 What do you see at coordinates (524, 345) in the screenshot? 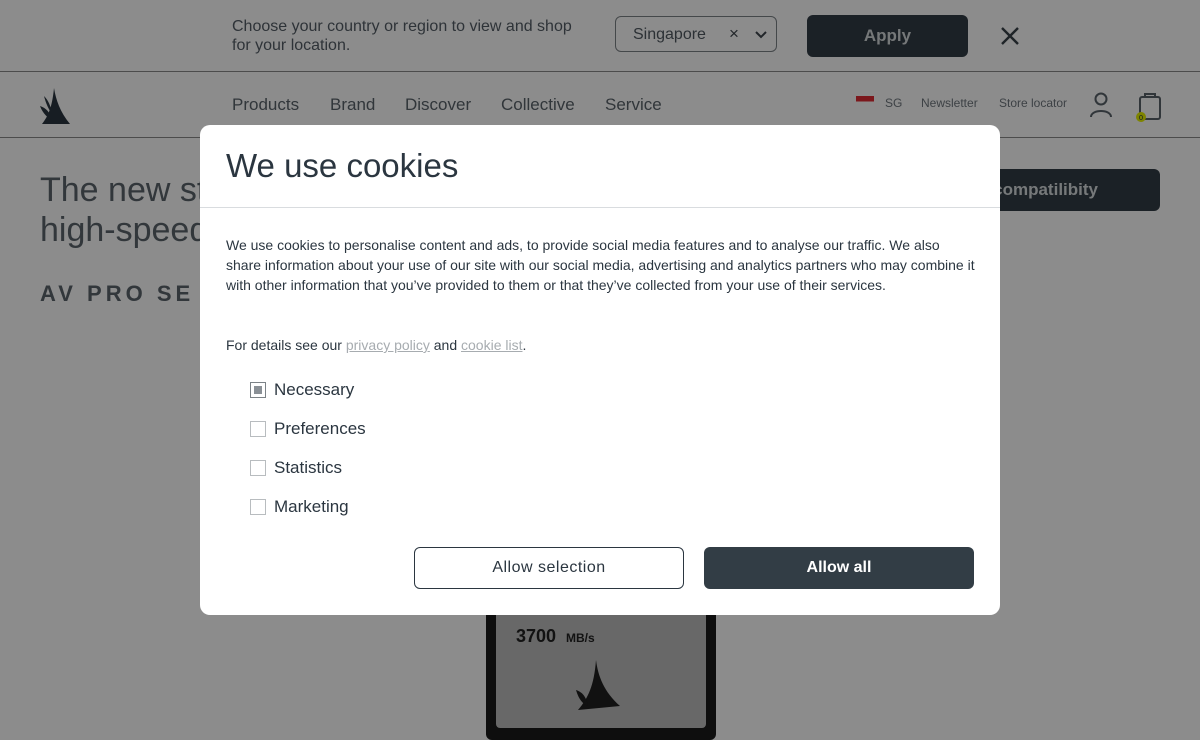
I see `details-period: .` at bounding box center [524, 345].